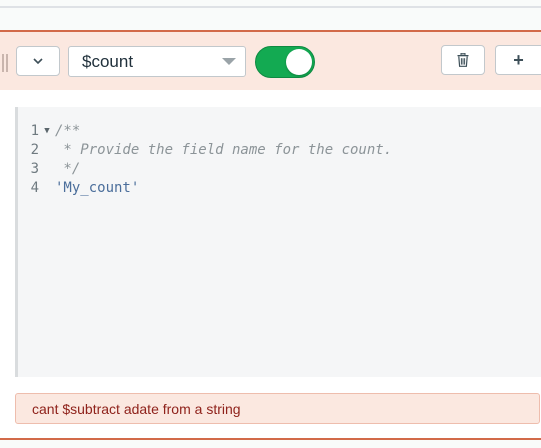 The height and width of the screenshot is (448, 541). I want to click on add-stage-button: +, so click(518, 60).